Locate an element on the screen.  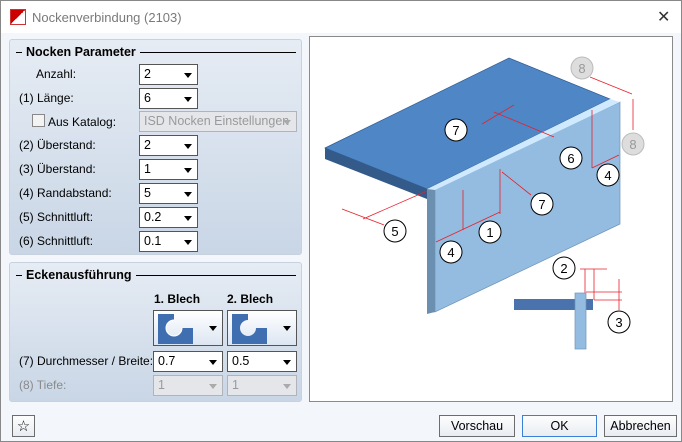
aus-katalog-checkbox is located at coordinates (38, 120).